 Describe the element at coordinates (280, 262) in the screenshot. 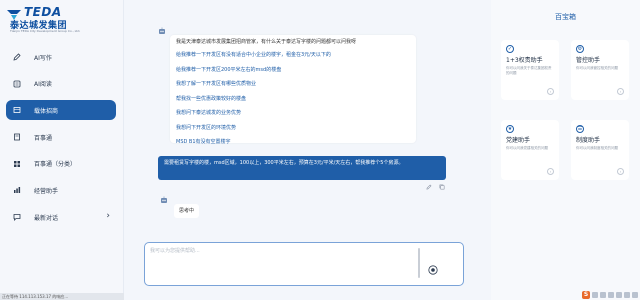

I see `chat-input` at that location.